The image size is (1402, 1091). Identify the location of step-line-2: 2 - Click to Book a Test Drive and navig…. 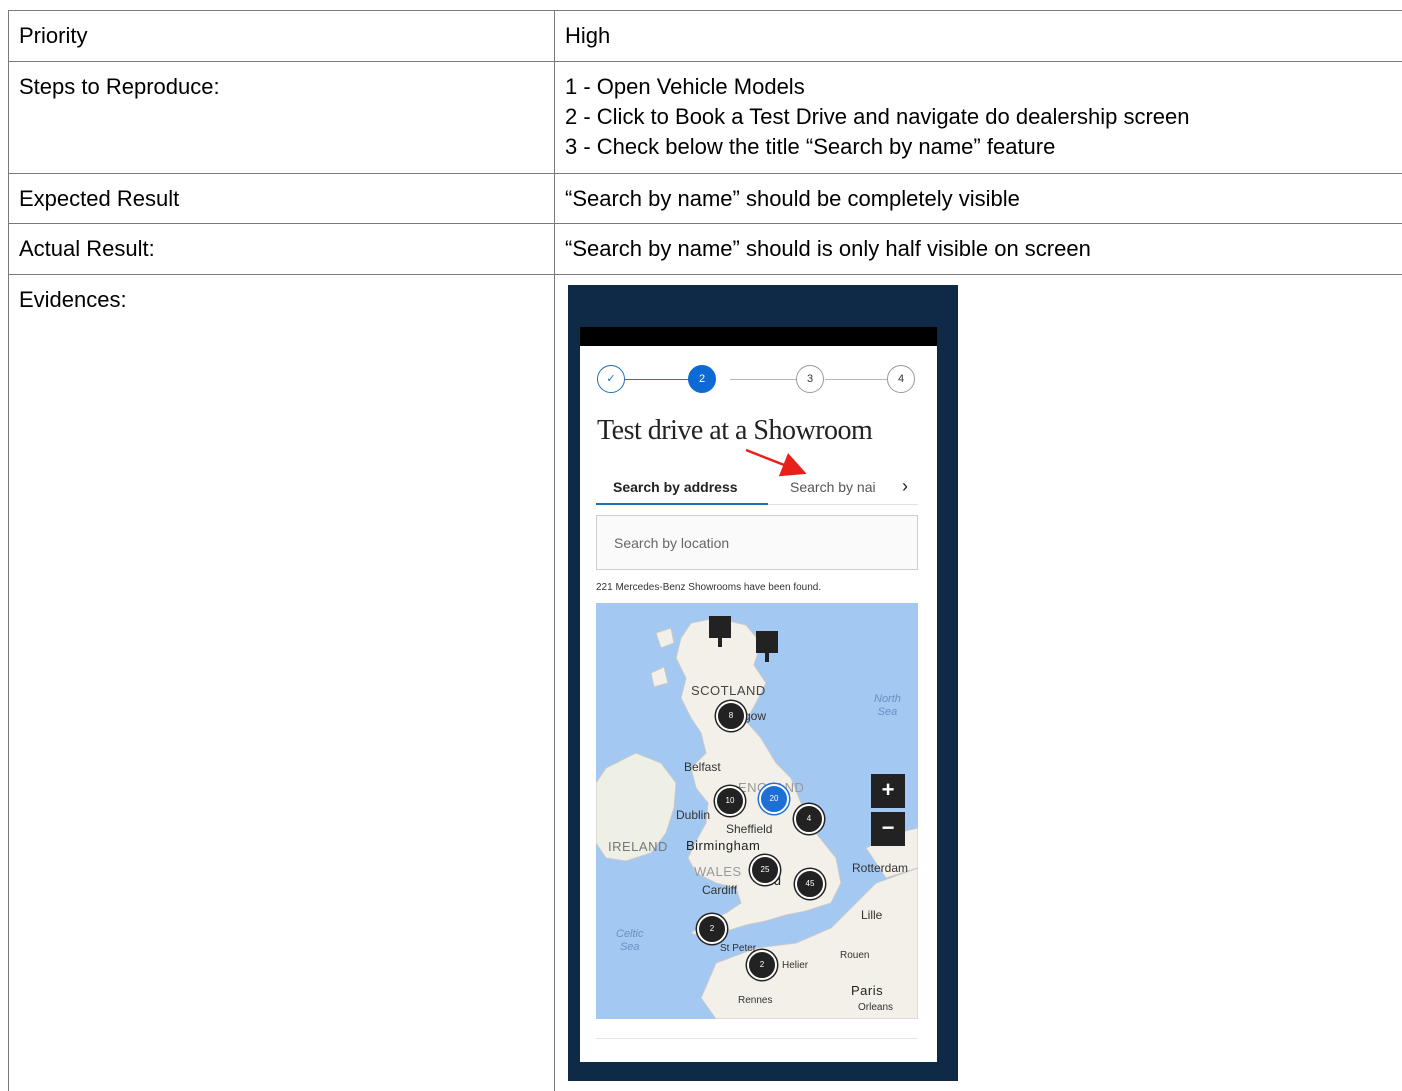
(877, 116).